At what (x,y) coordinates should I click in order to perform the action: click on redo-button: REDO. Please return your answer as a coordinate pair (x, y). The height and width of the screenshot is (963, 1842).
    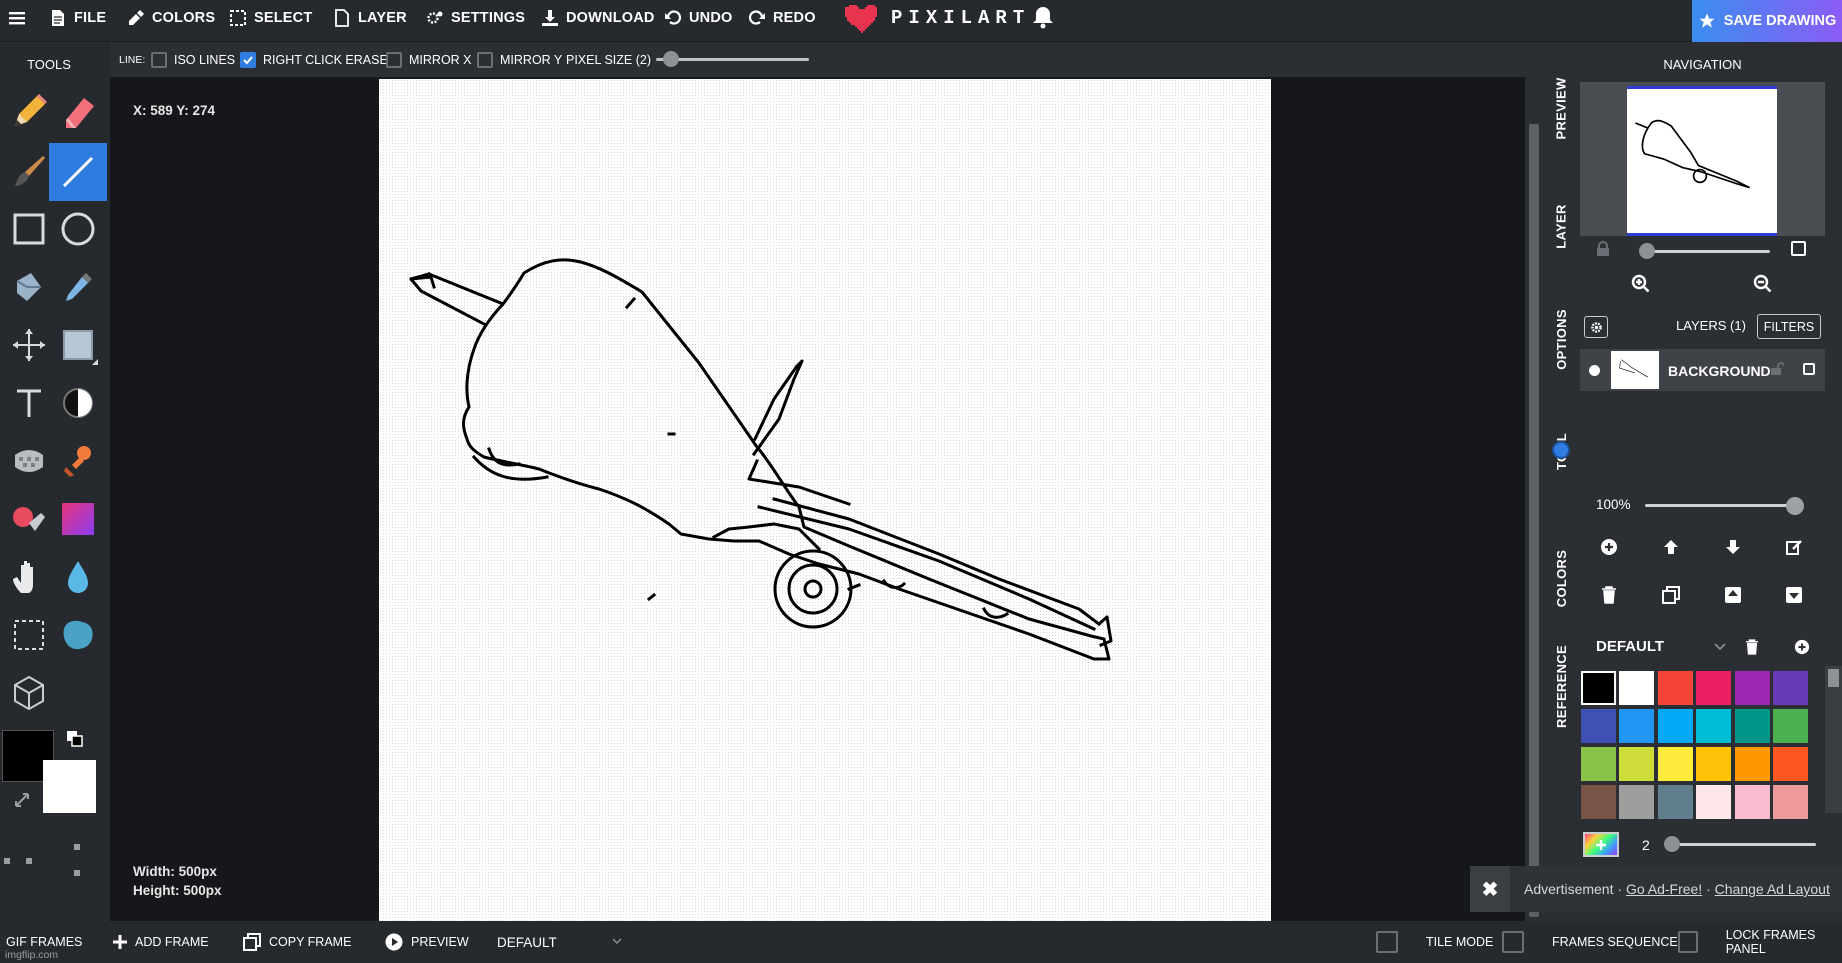
    Looking at the image, I should click on (782, 18).